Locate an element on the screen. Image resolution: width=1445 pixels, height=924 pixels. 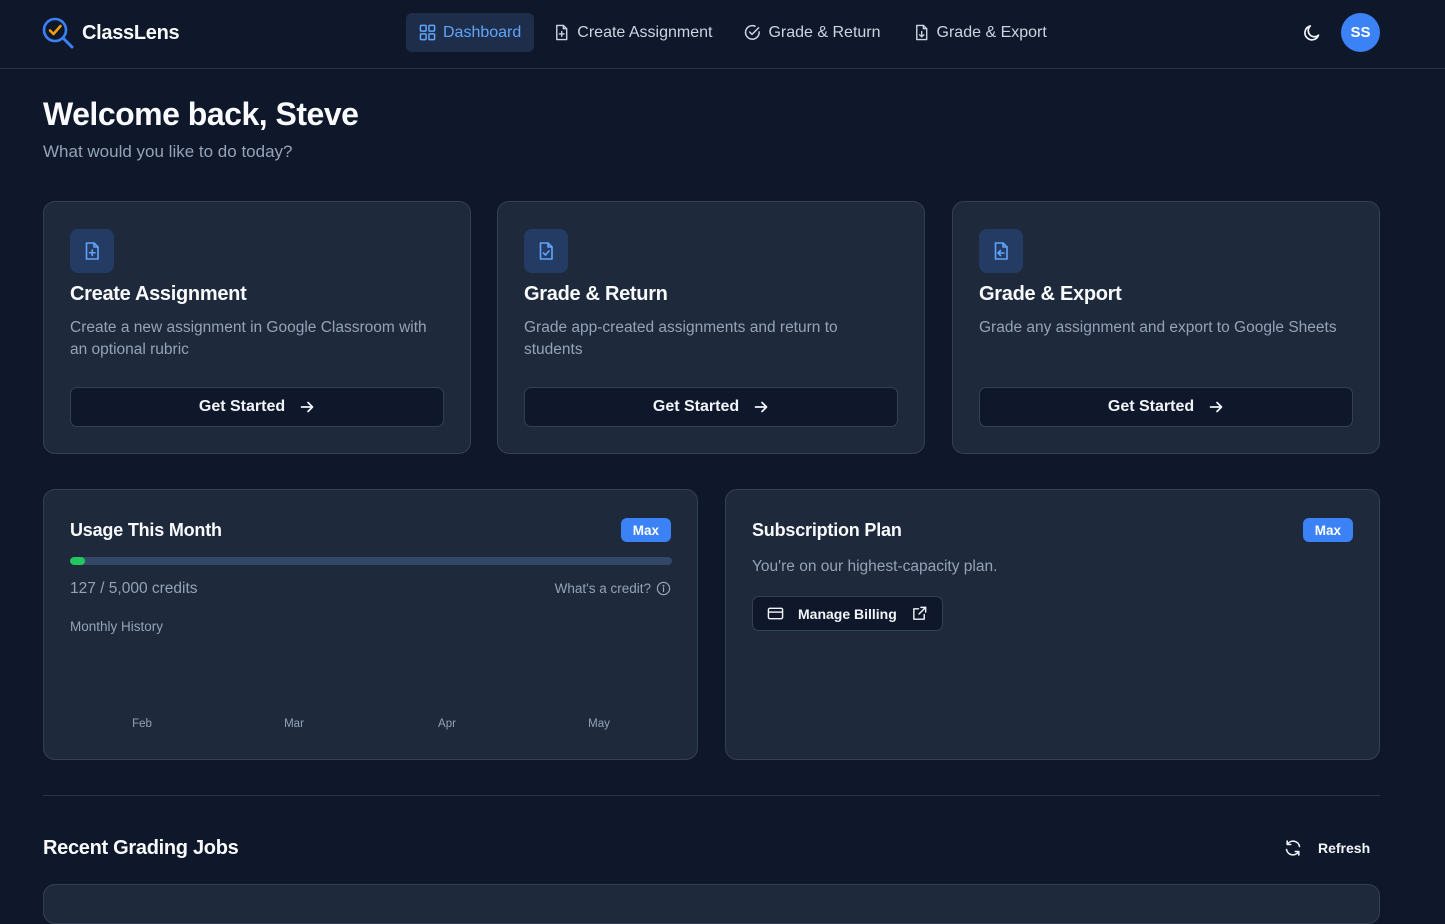
card-title: Create Assignment is located at coordinates (158, 294).